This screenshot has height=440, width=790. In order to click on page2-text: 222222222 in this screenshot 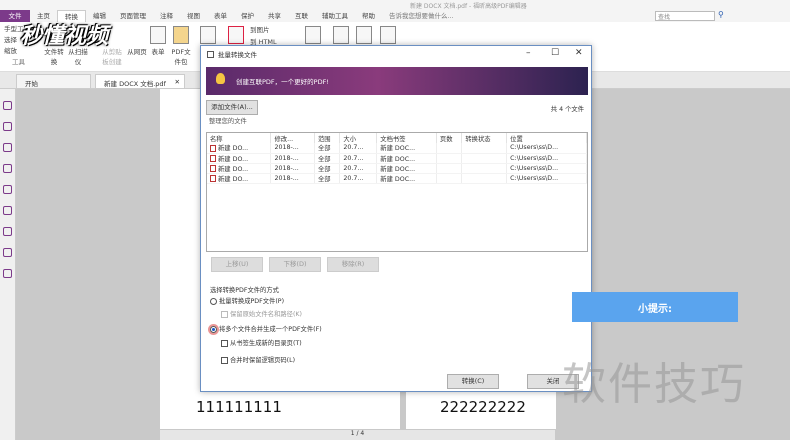, I will do `click(483, 407)`.